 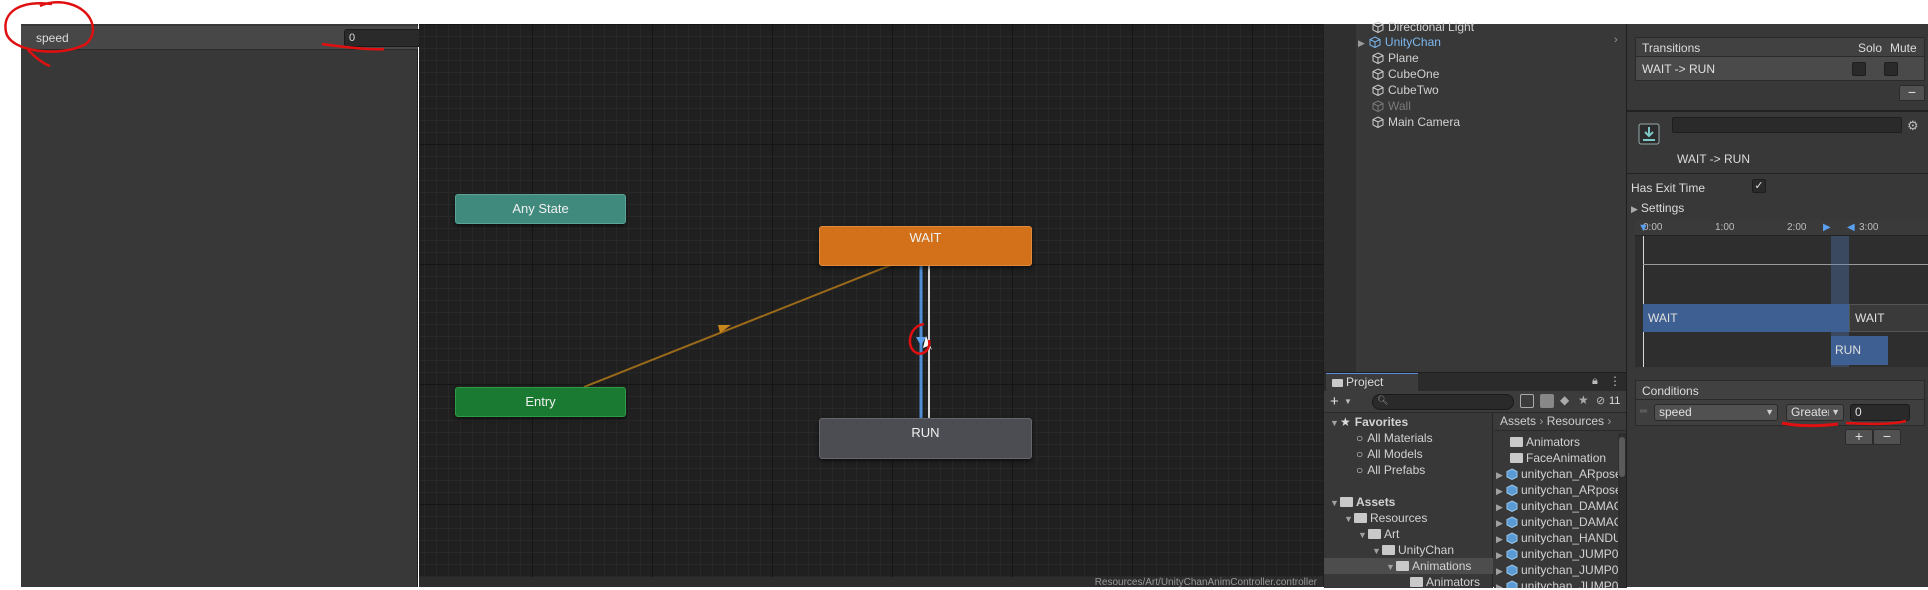 I want to click on folder-unitychan: ▼ UnityChan, so click(x=1413, y=550).